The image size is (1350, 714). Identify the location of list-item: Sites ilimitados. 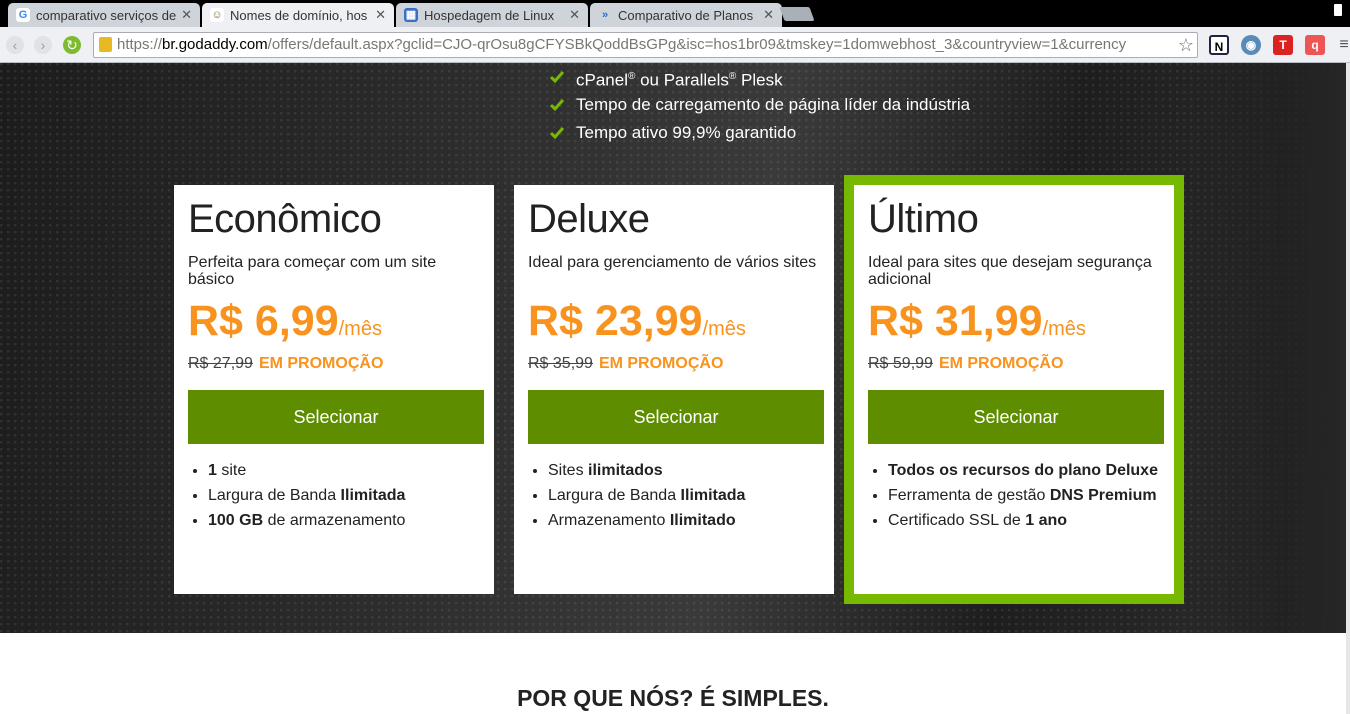
(684, 470).